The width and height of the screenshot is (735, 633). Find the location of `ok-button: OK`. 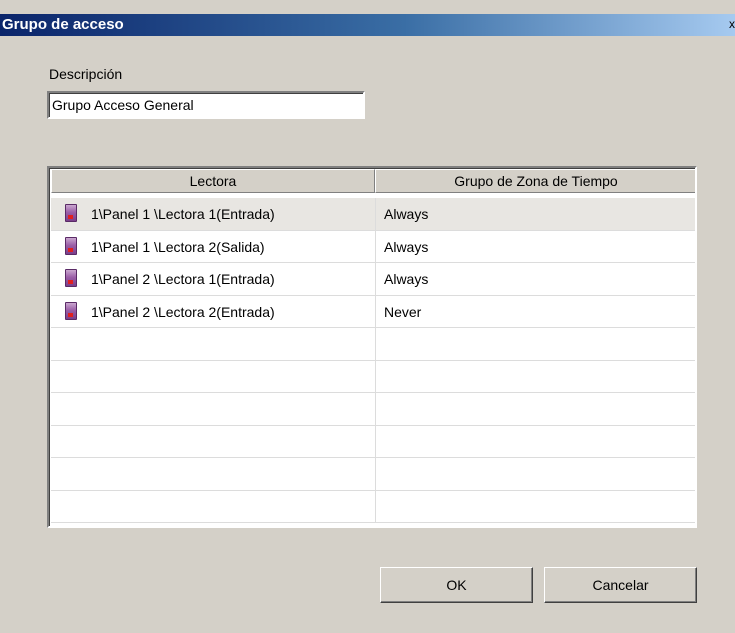

ok-button: OK is located at coordinates (456, 585).